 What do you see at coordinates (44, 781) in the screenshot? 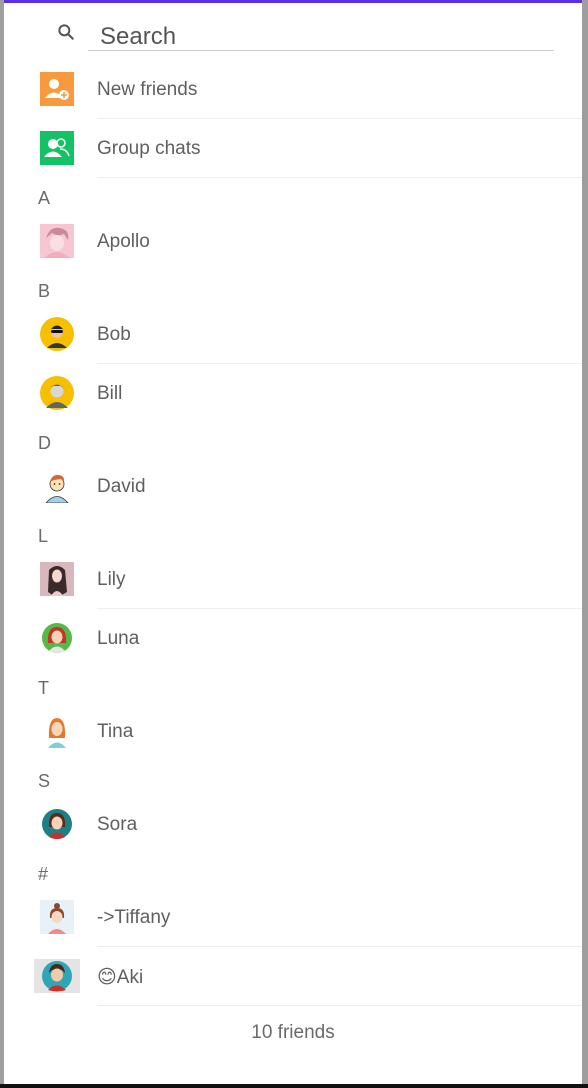
I see `section-letter: S` at bounding box center [44, 781].